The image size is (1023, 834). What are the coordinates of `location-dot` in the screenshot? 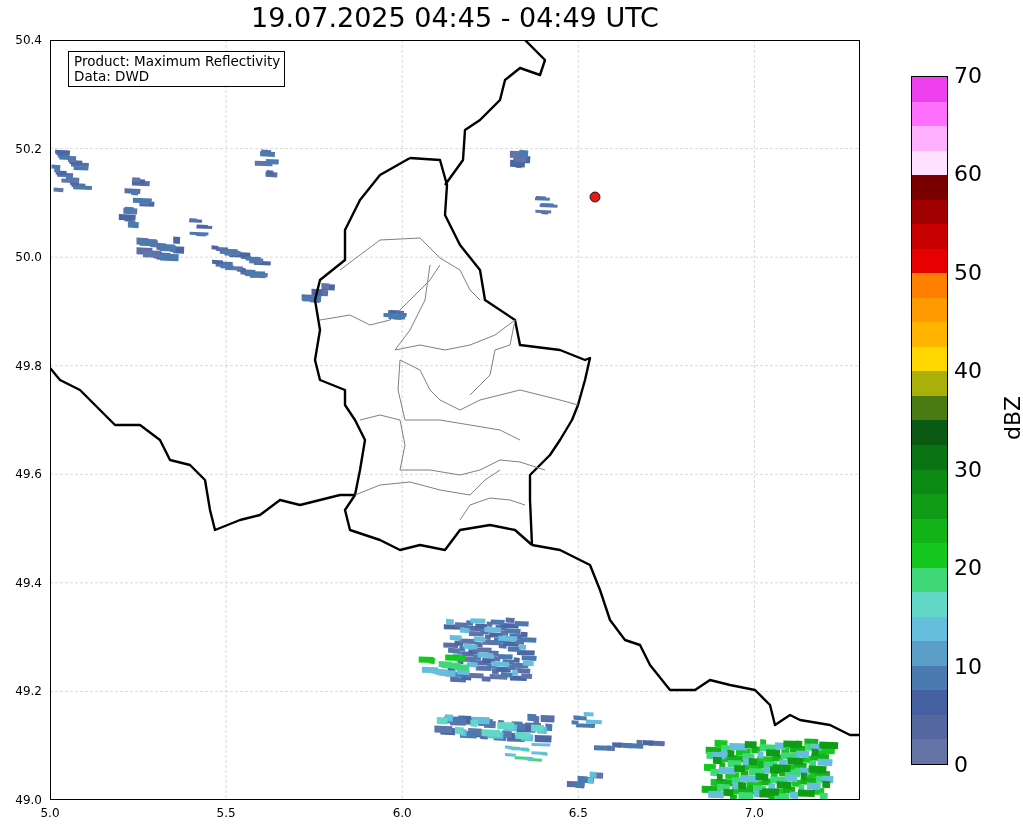 It's located at (595, 197).